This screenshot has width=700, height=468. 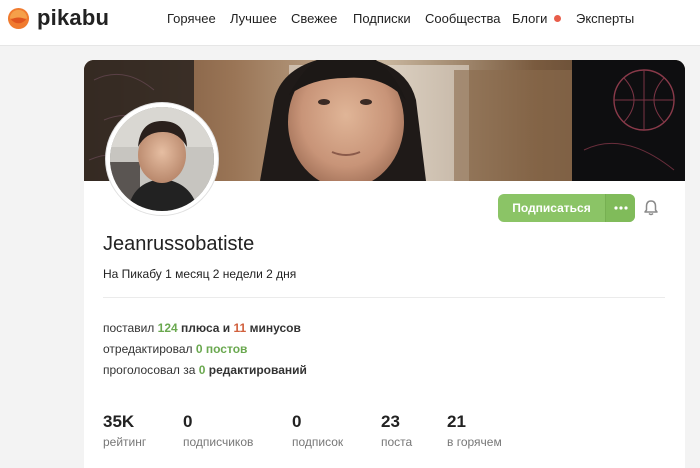 What do you see at coordinates (318, 442) in the screenshot?
I see `metric-label: подписок` at bounding box center [318, 442].